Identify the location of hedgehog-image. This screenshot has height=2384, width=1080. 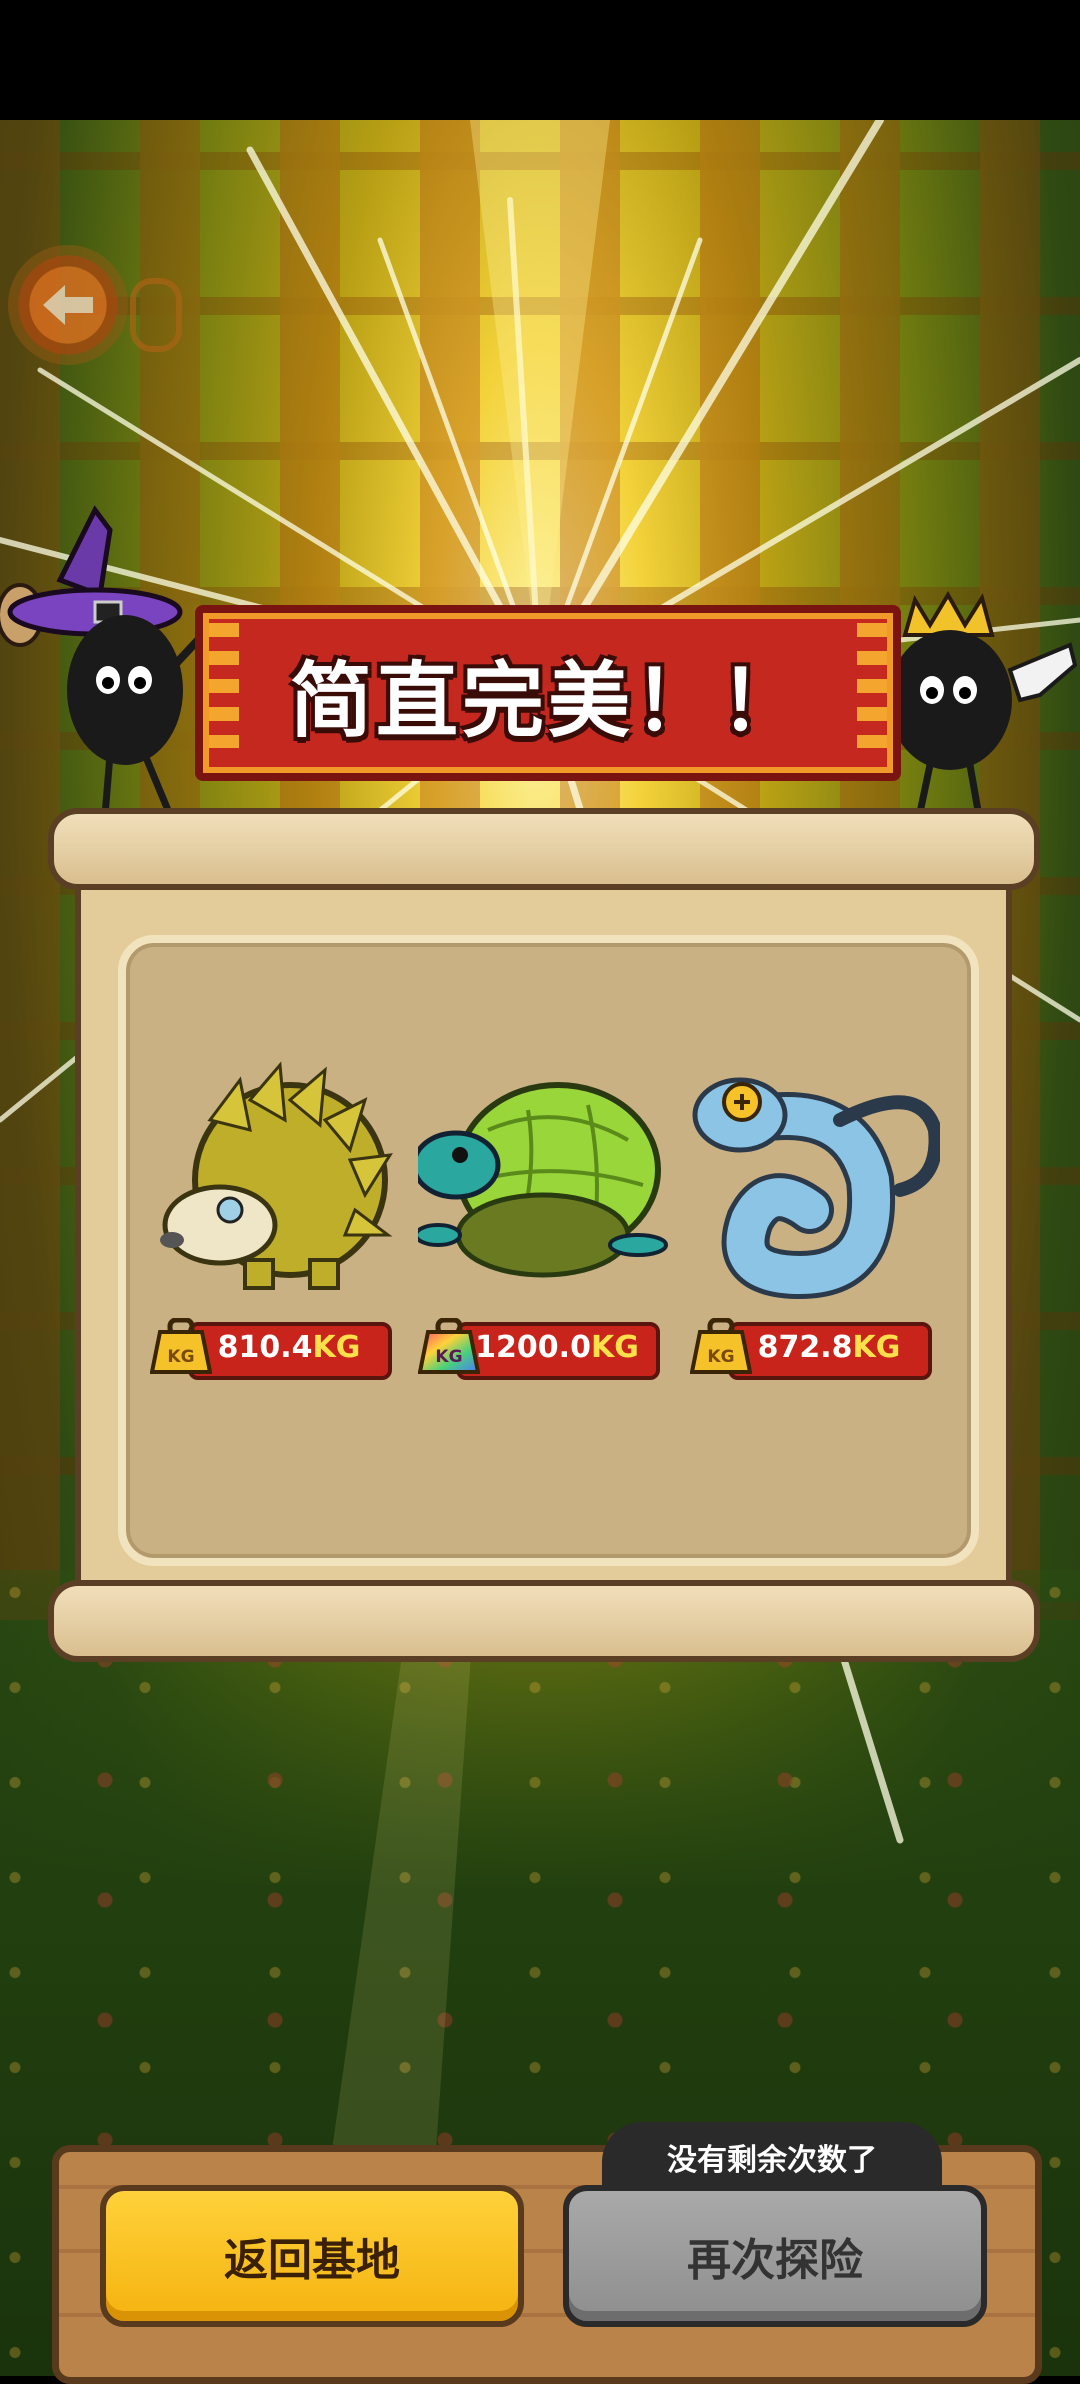
(276, 1175).